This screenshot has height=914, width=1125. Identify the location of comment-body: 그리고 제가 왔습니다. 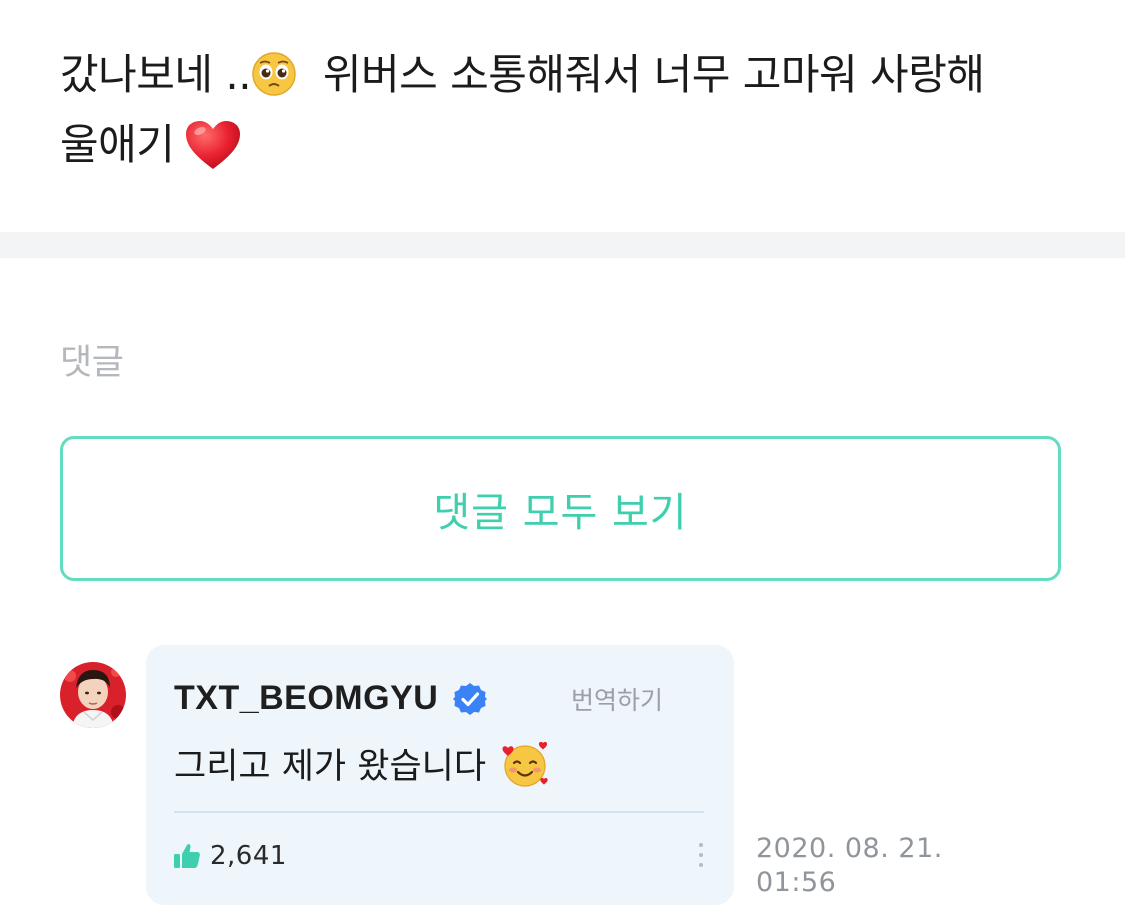
(362, 763).